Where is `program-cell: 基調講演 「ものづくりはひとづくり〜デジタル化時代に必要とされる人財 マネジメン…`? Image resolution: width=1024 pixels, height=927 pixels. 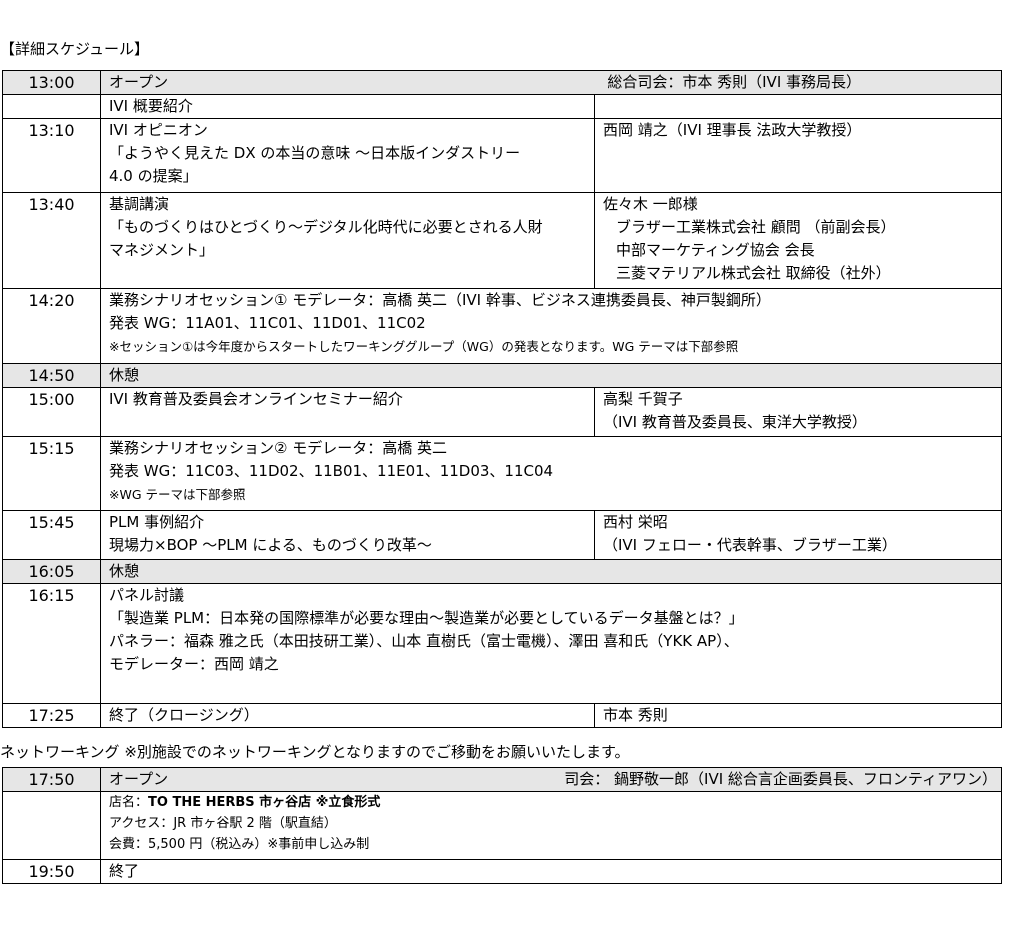
program-cell: 基調講演 「ものづくりはひとづくり〜デジタル化時代に必要とされる人財 マネジメン… is located at coordinates (347, 240).